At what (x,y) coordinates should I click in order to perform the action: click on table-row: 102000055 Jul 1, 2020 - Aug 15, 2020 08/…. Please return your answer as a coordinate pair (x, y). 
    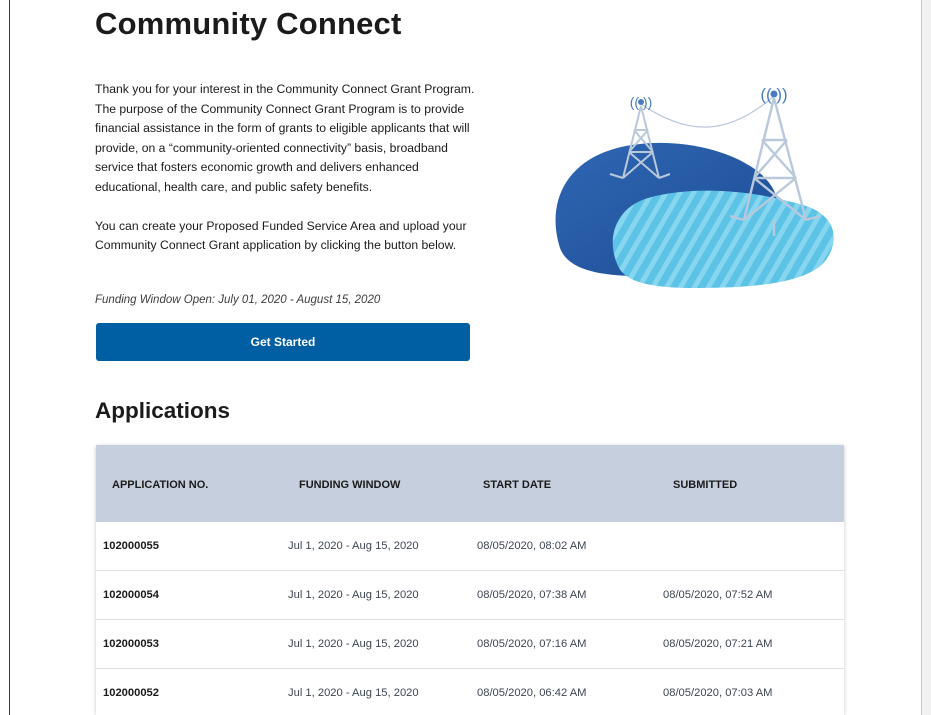
    Looking at the image, I should click on (470, 546).